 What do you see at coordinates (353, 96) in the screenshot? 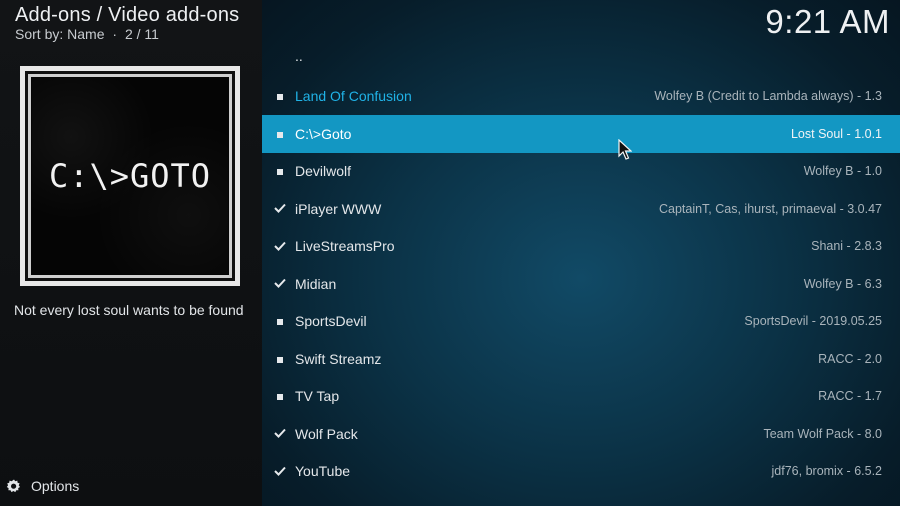
I see `item-name: Land Of Confusion` at bounding box center [353, 96].